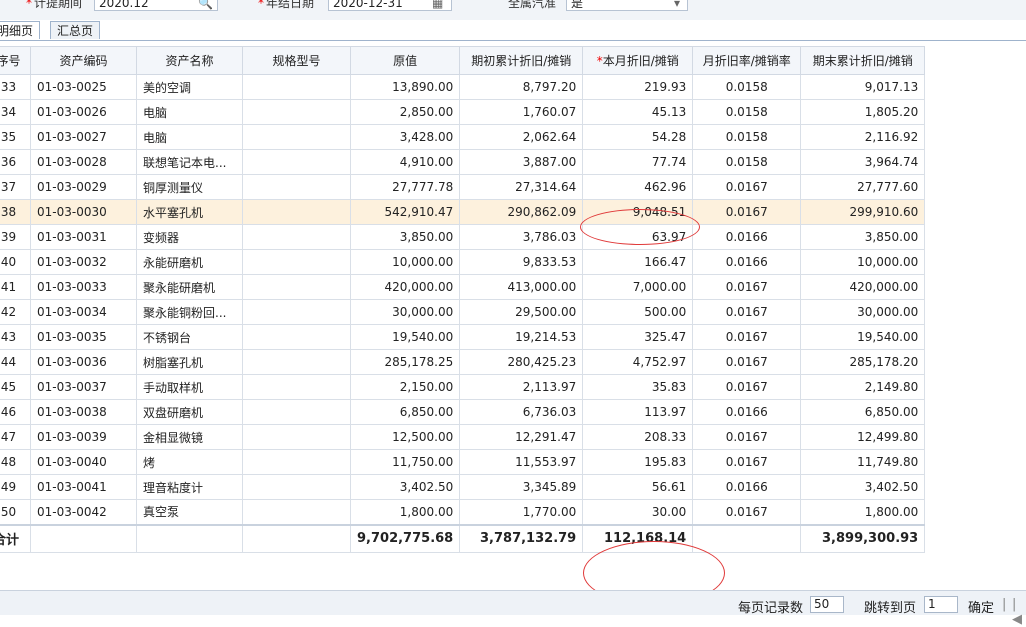  I want to click on row-closing: 3,850.00, so click(863, 237).